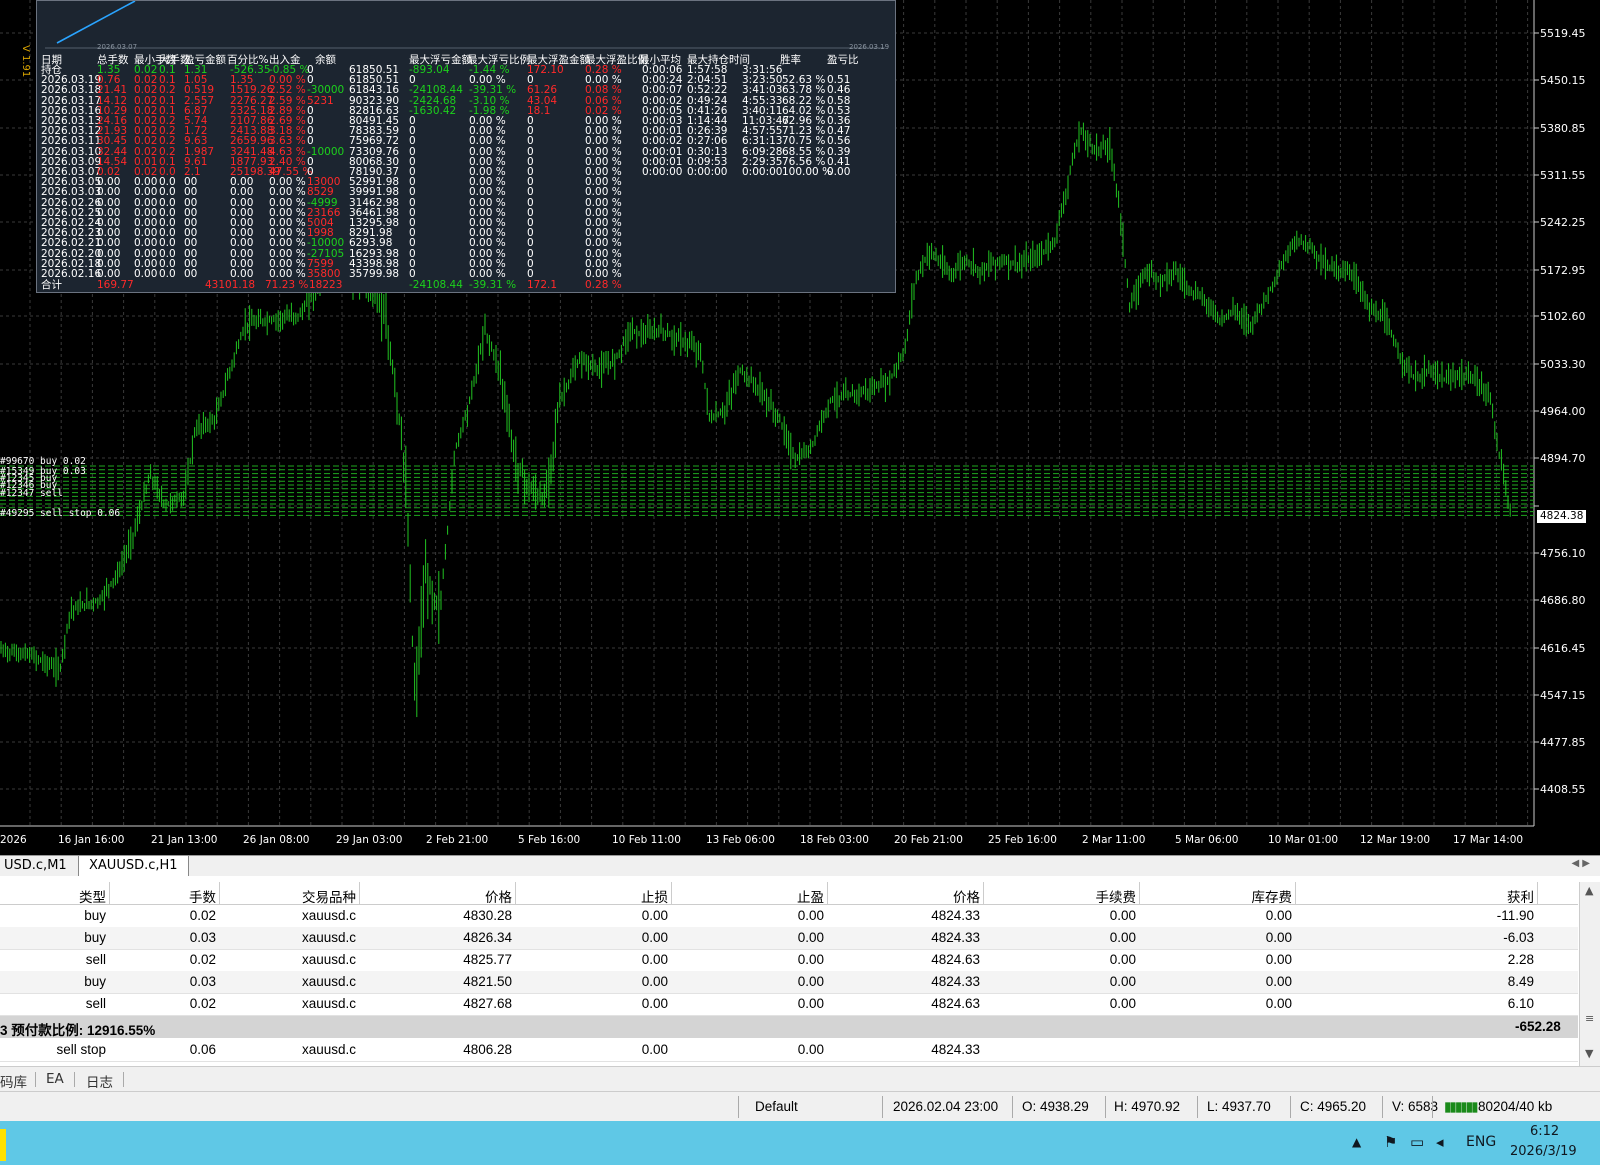  What do you see at coordinates (287, 274) in the screenshot?
I see `stats-cell: 0.00 %` at bounding box center [287, 274].